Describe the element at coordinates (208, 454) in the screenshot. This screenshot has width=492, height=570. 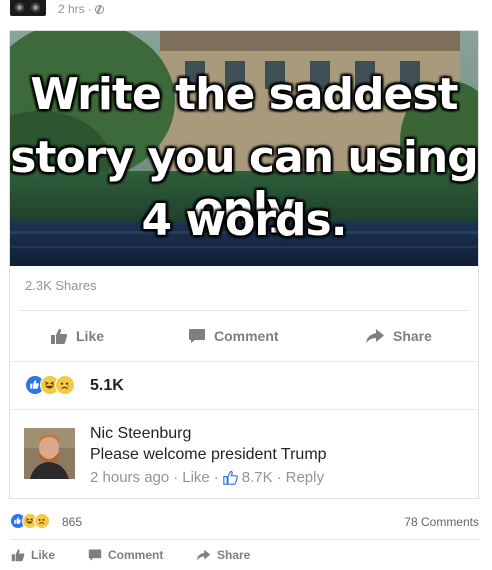
I see `comment-text: Please welcome president Trump` at that location.